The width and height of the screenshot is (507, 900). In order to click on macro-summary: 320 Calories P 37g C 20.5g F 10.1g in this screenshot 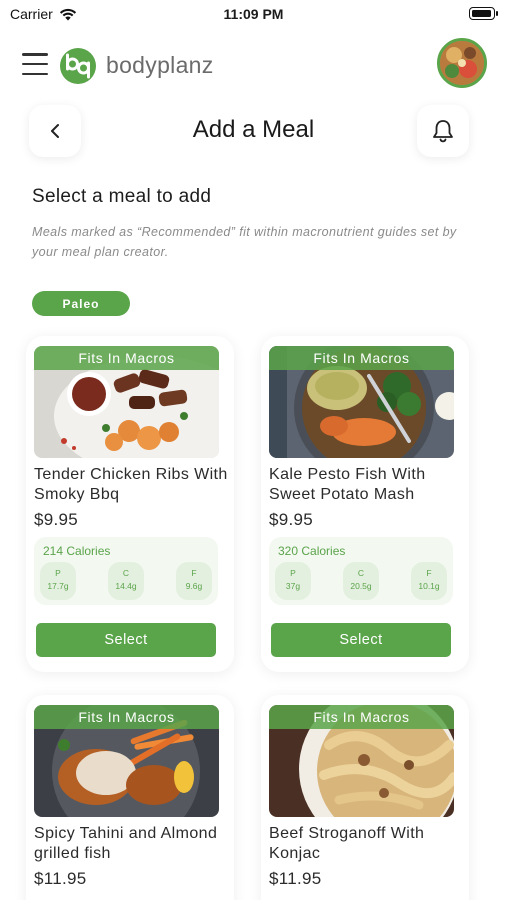, I will do `click(361, 571)`.